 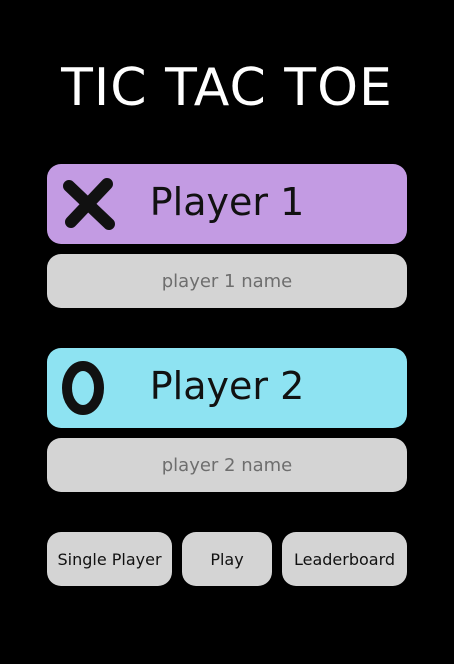 I want to click on player-1-card: Player 1, so click(x=227, y=204).